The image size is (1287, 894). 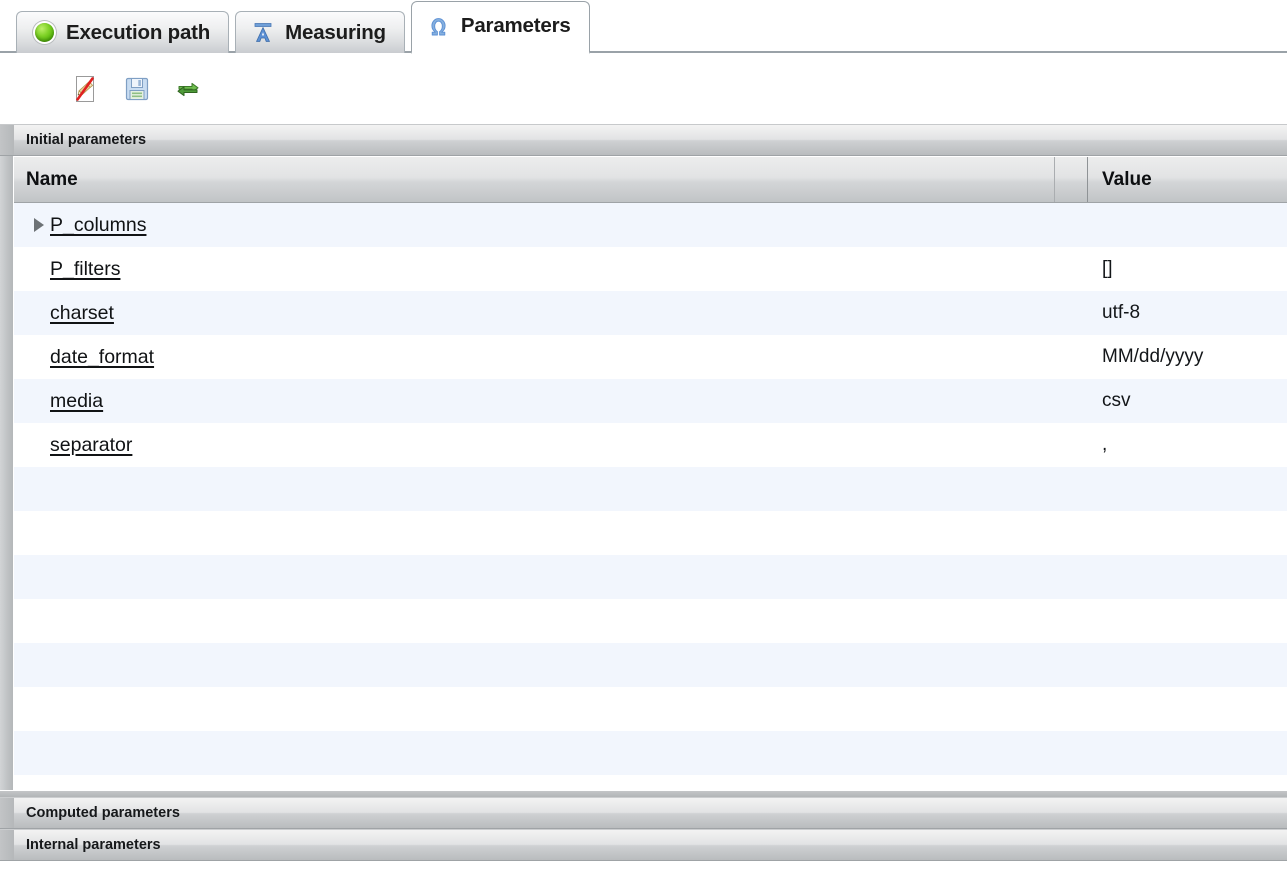 What do you see at coordinates (534, 313) in the screenshot?
I see `cell-name: charset` at bounding box center [534, 313].